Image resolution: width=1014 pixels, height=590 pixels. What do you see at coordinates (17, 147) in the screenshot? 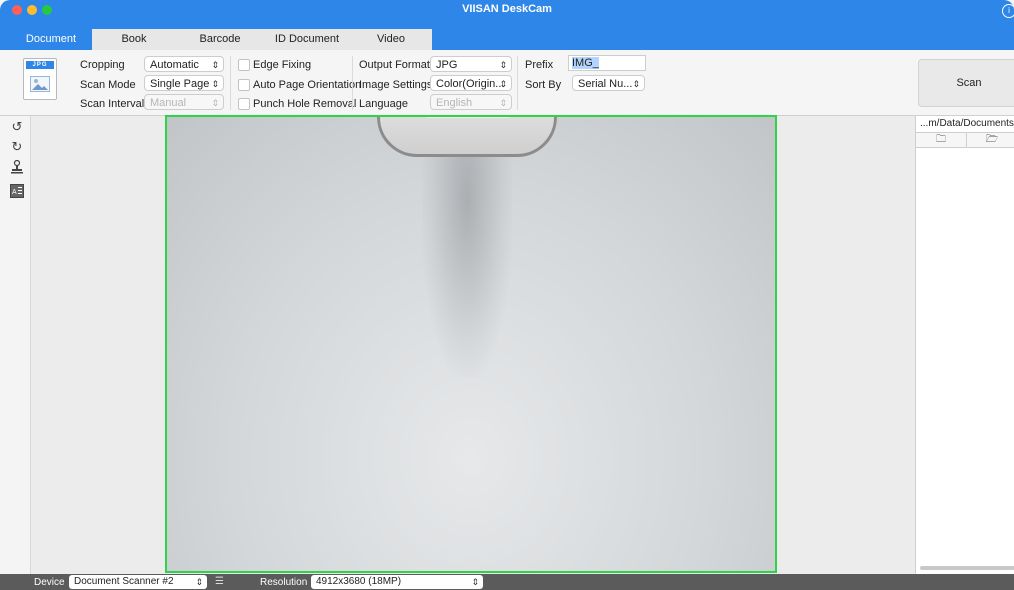
I see `rotate-cw-icon: ↻` at bounding box center [17, 147].